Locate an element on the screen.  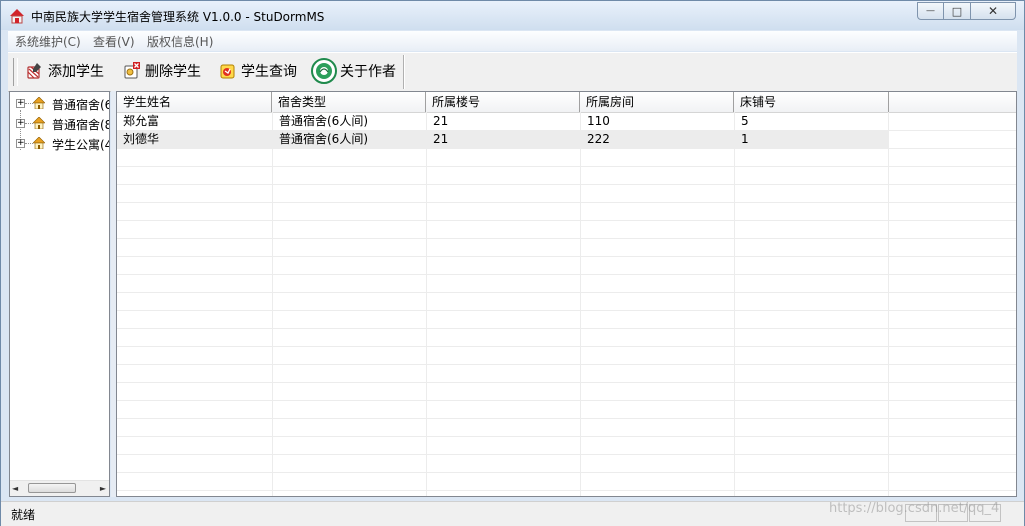
table-row: 郑允富 普通宿舍(6人间) 21 110 5 is located at coordinates (503, 121).